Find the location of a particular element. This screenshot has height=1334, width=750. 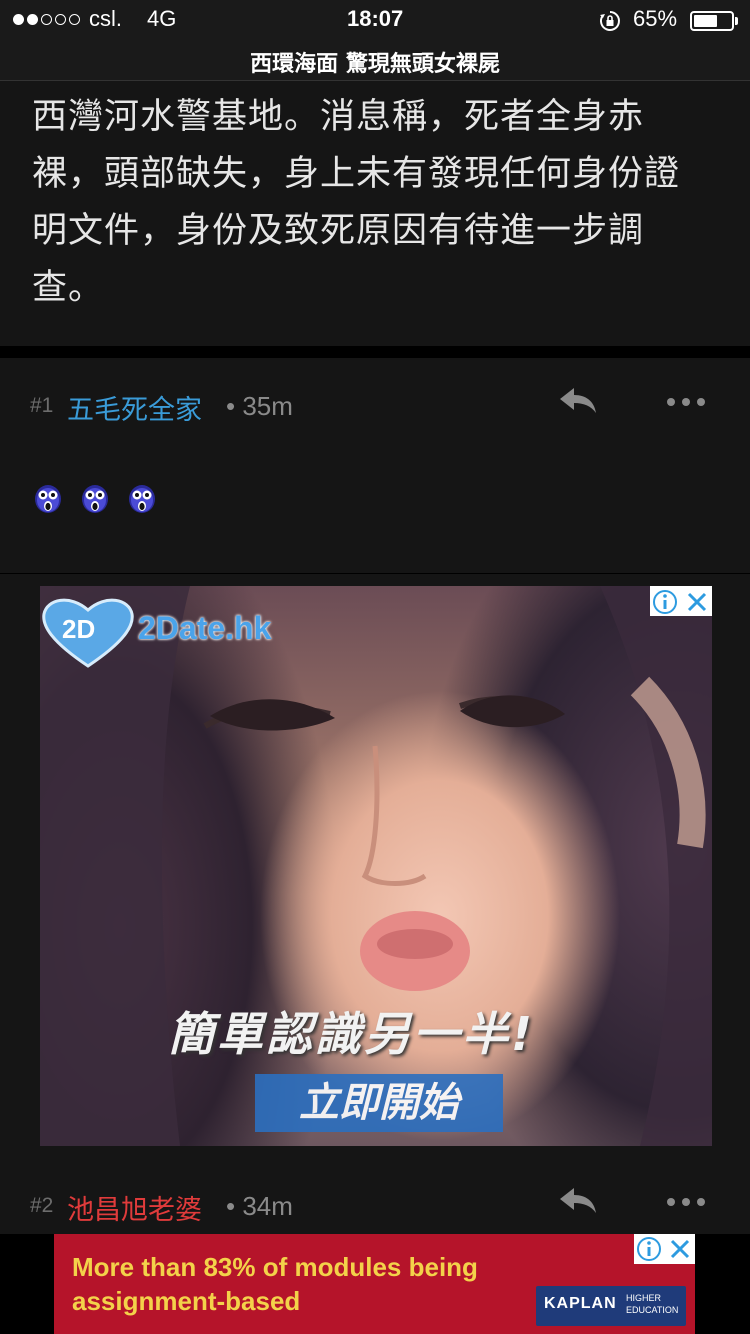

reply-username: 池昌旭老婆 is located at coordinates (134, 1207).